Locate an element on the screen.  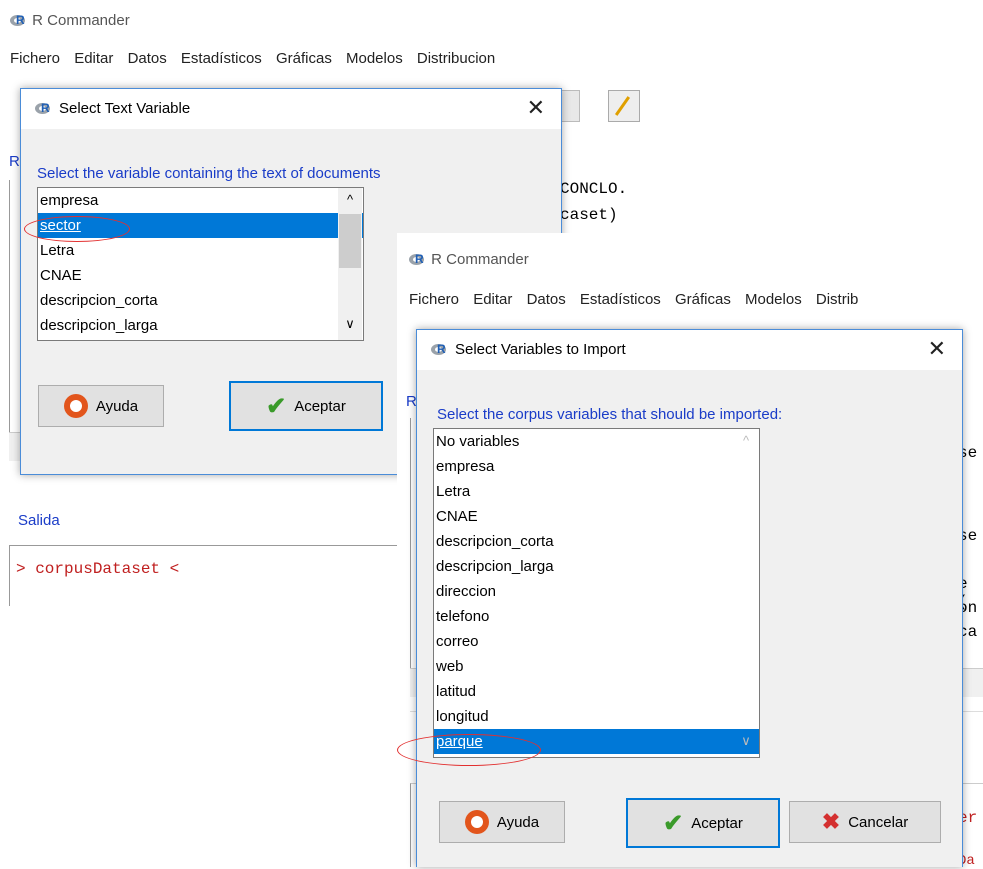
dialog1-scrollbar: ^ ∨ is located at coordinates (350, 264).